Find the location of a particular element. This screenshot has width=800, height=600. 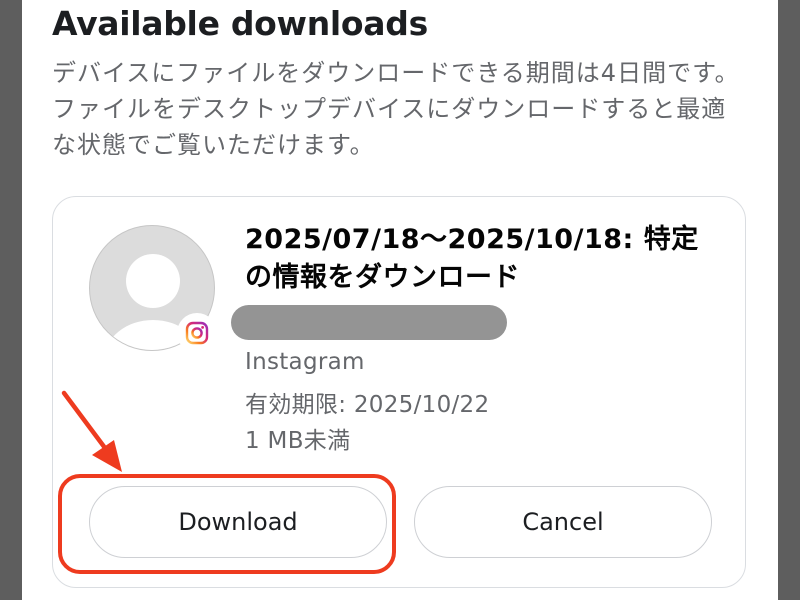

cancel-button: Cancel is located at coordinates (563, 522).